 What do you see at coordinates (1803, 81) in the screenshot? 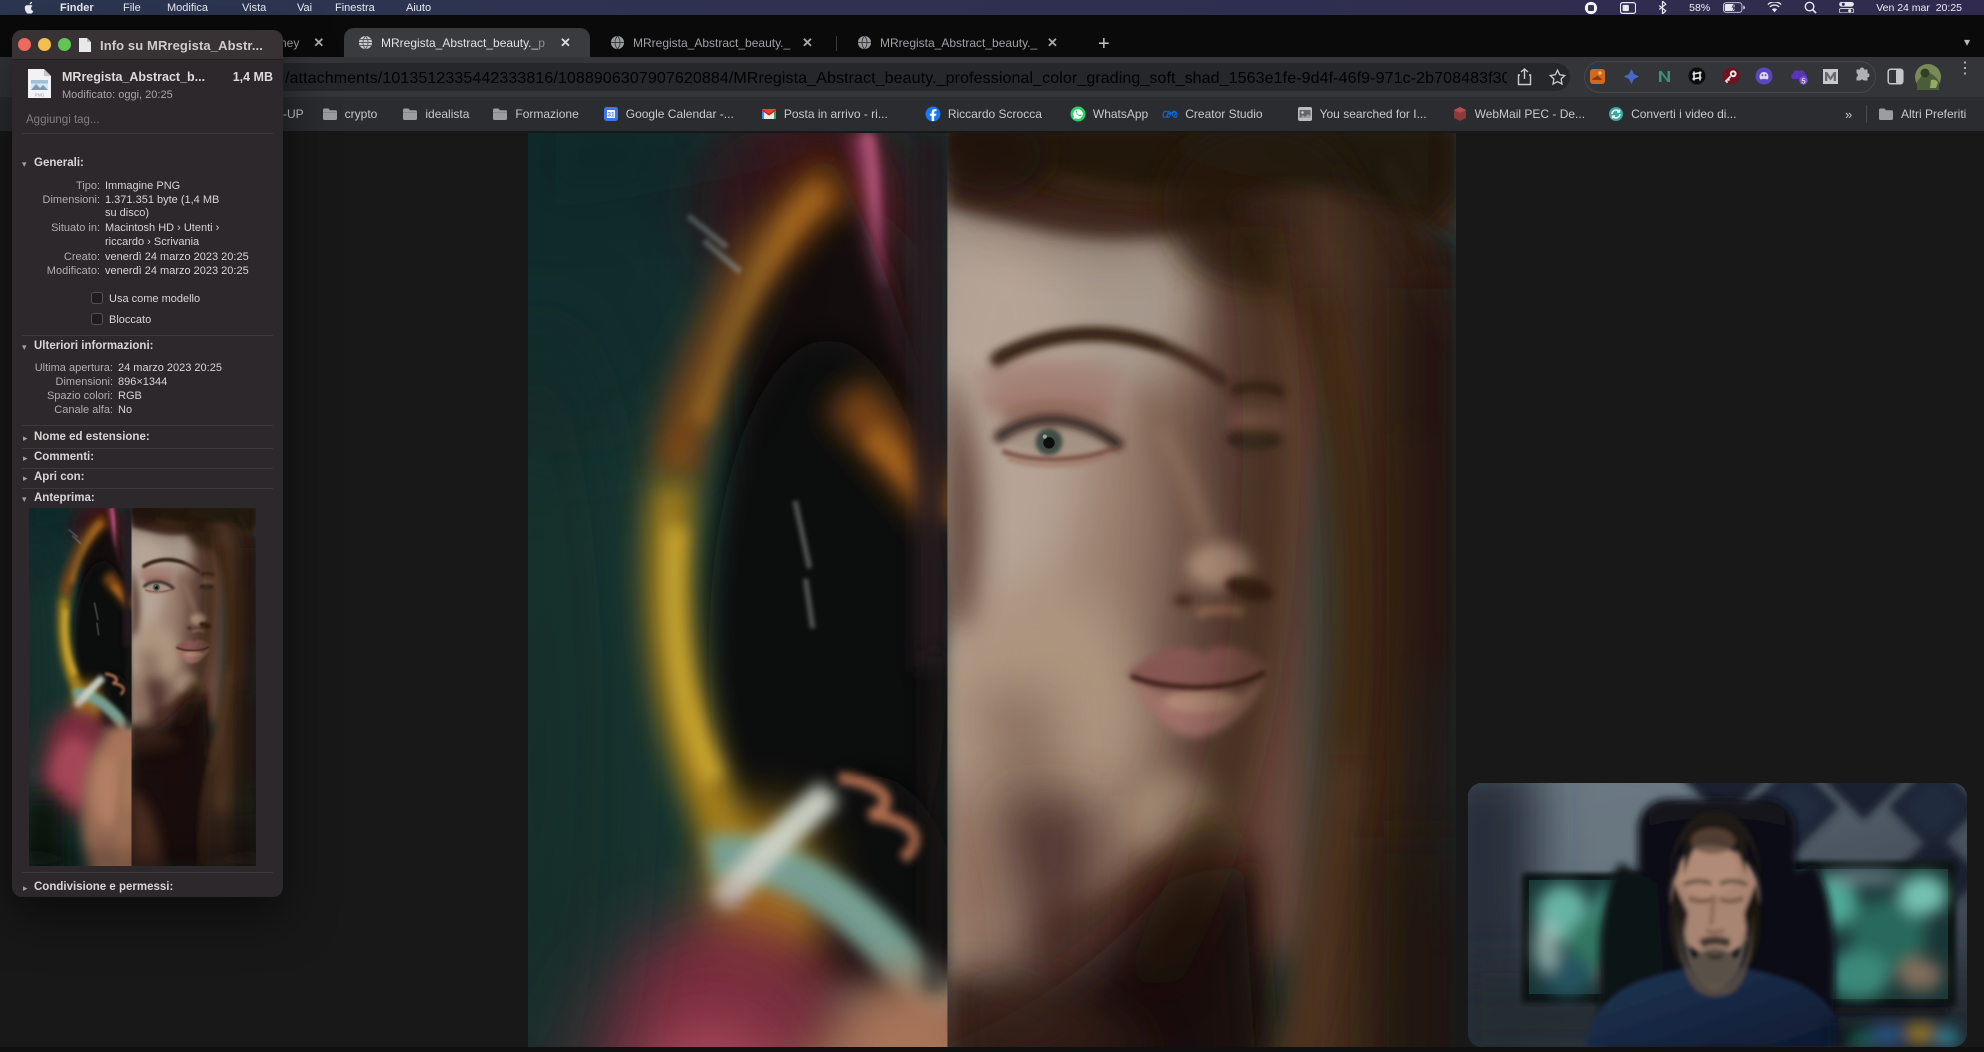
I see `svg-text: 5` at bounding box center [1803, 81].